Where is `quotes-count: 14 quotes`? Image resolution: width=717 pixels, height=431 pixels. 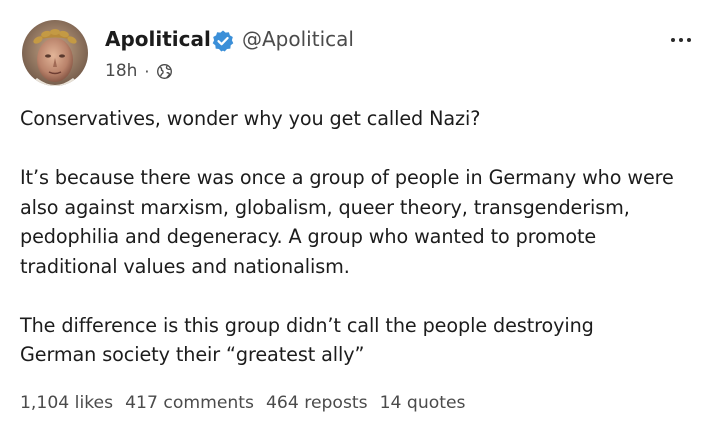
quotes-count: 14 quotes is located at coordinates (423, 403).